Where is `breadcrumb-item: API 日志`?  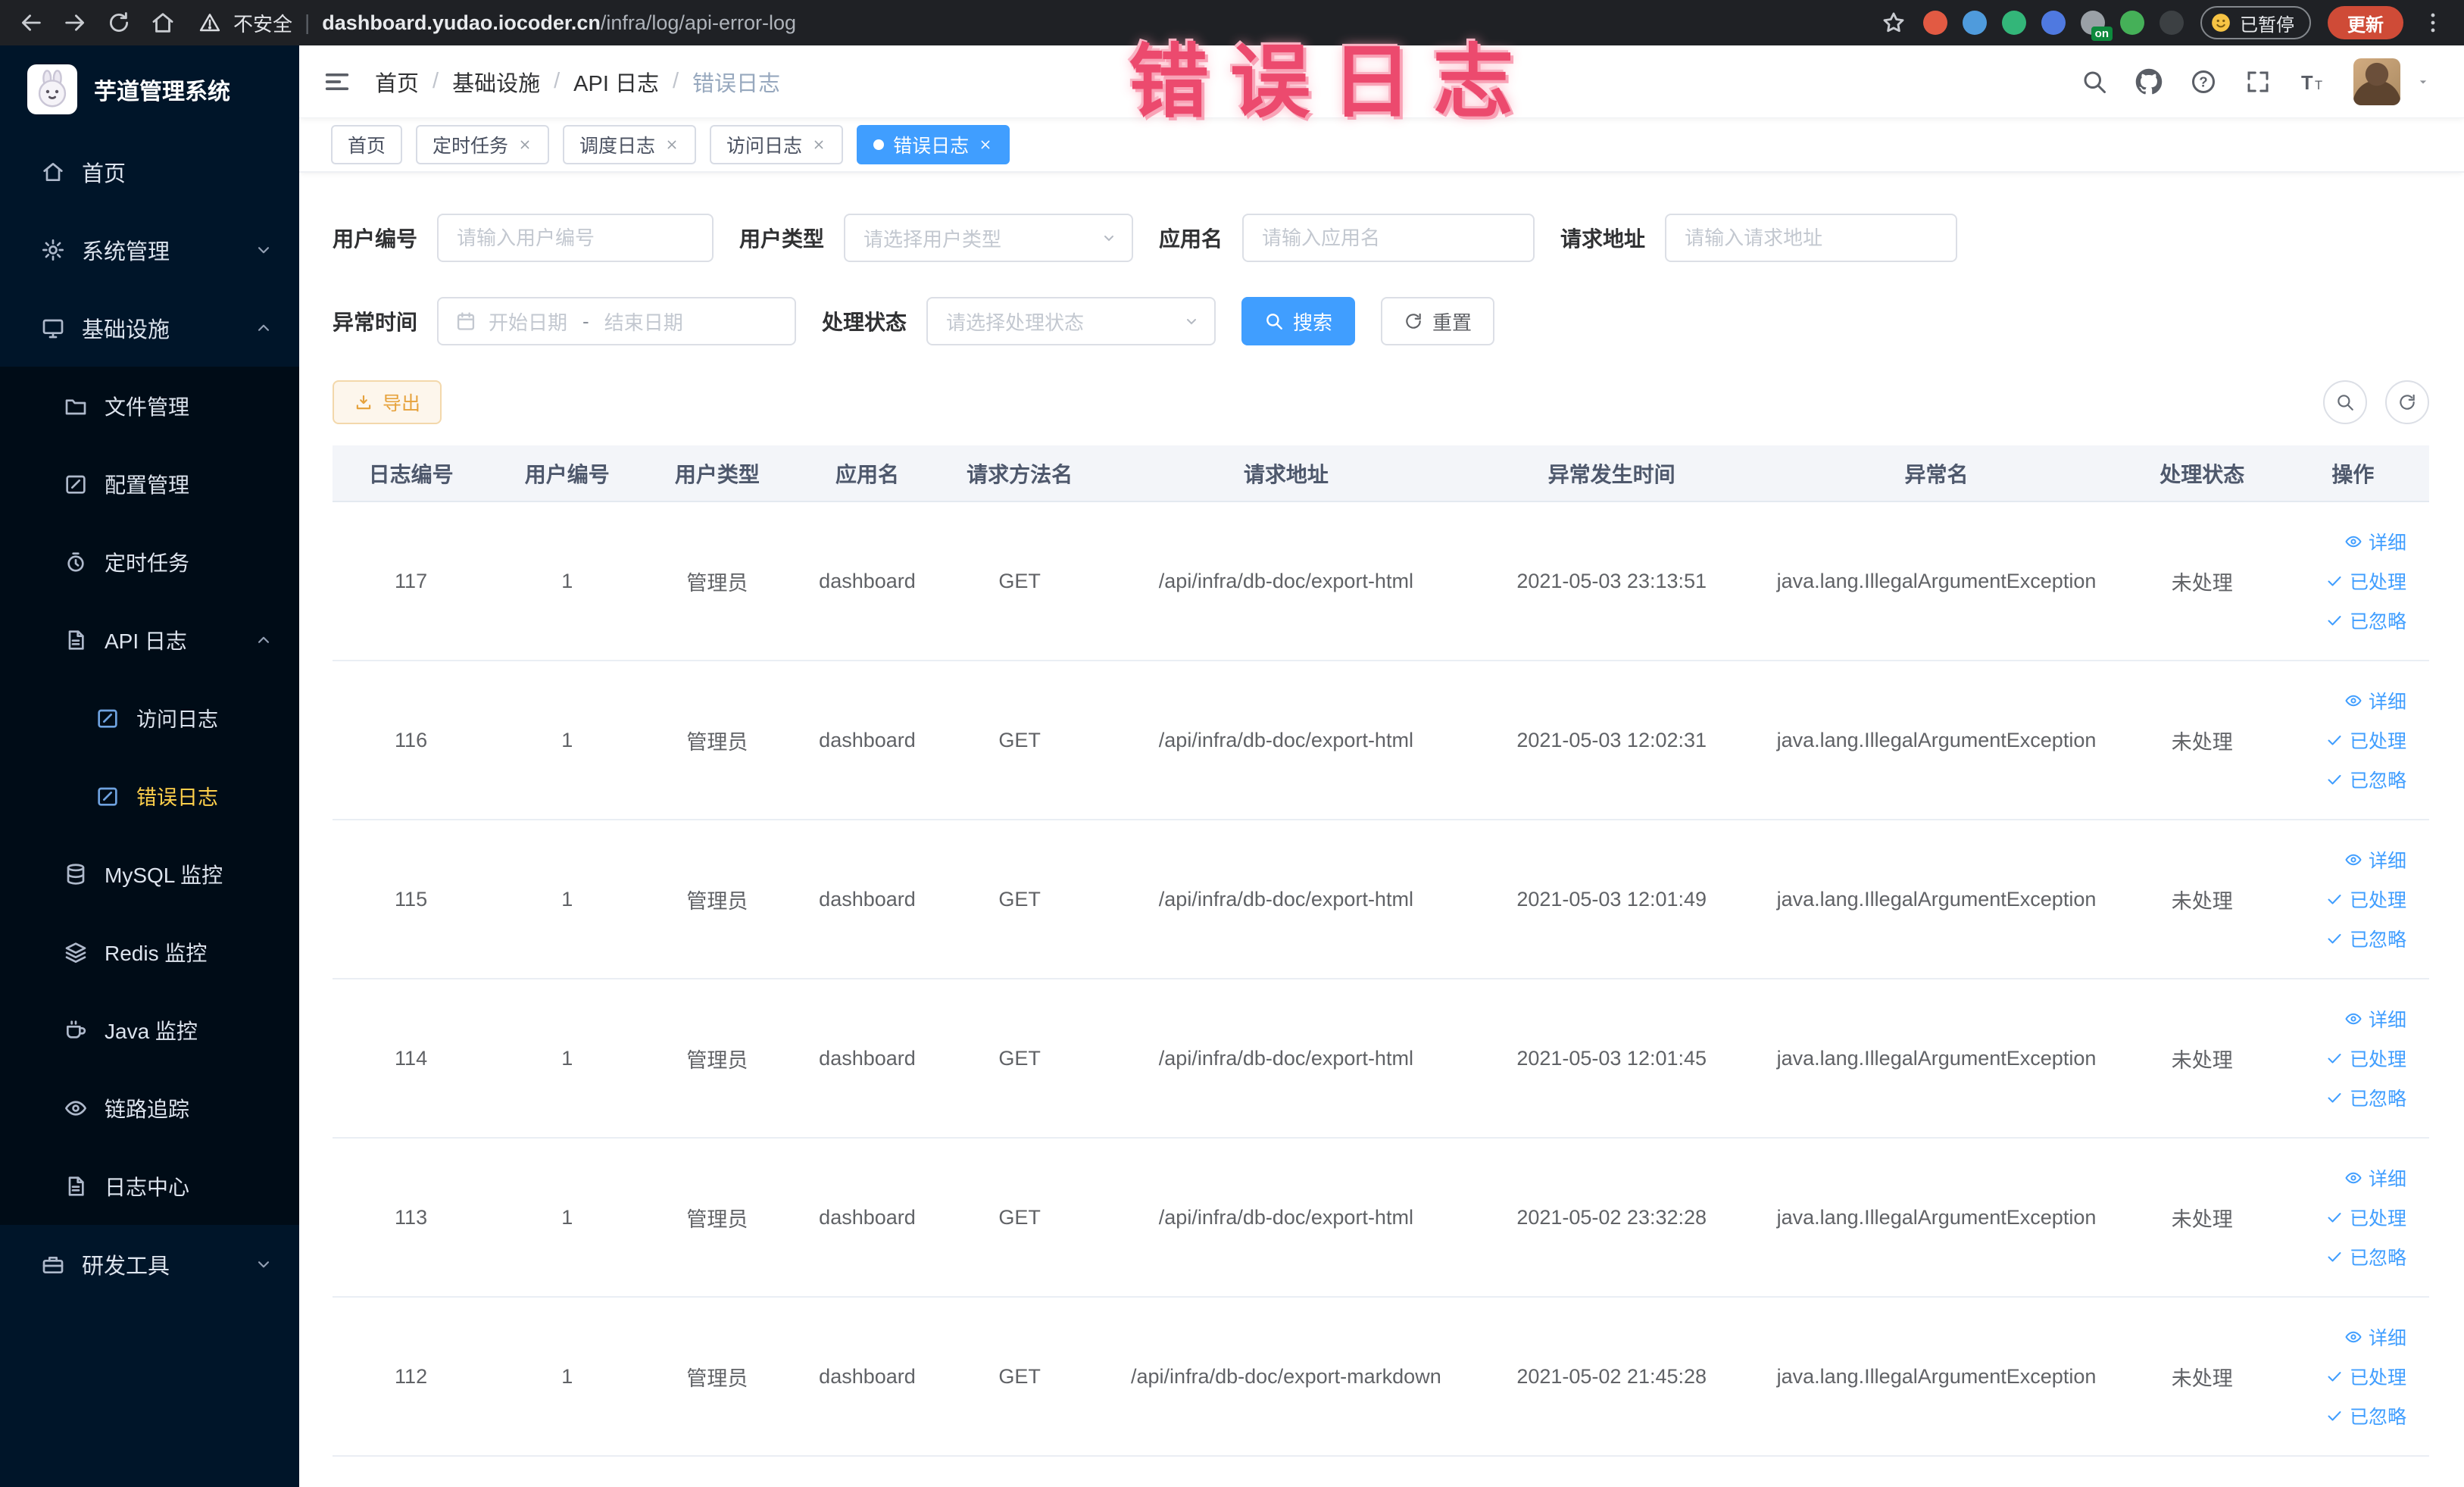 breadcrumb-item: API 日志 is located at coordinates (616, 82).